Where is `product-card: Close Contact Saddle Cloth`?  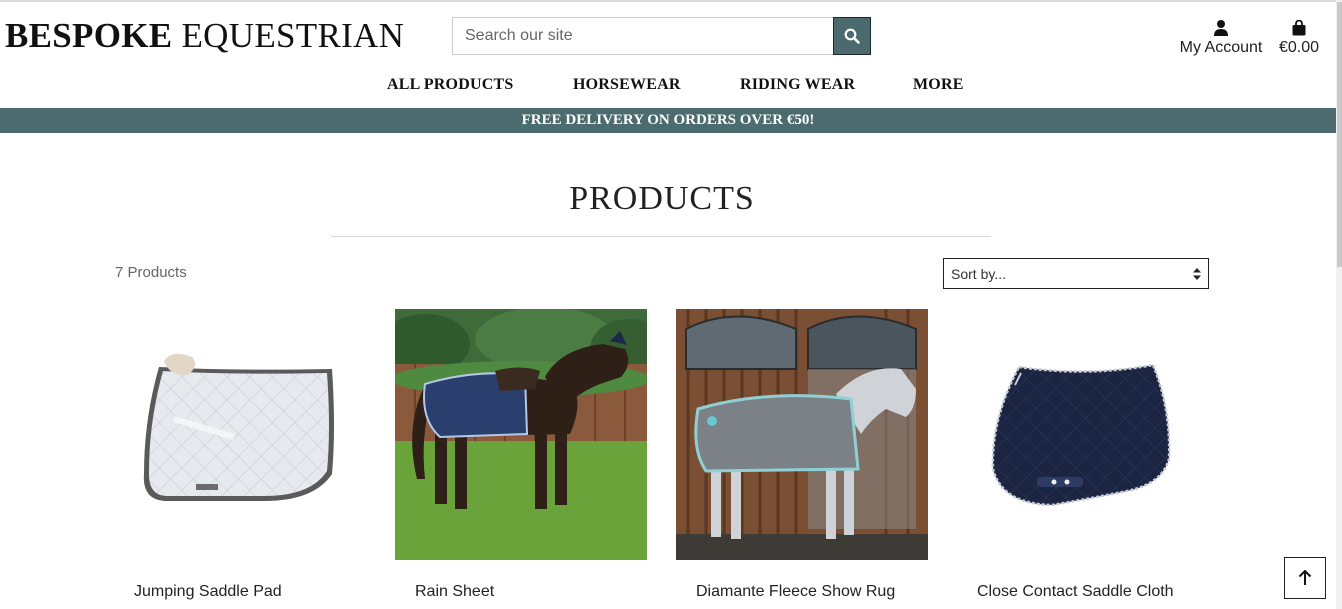 product-card: Close Contact Saddle Cloth is located at coordinates (1083, 454).